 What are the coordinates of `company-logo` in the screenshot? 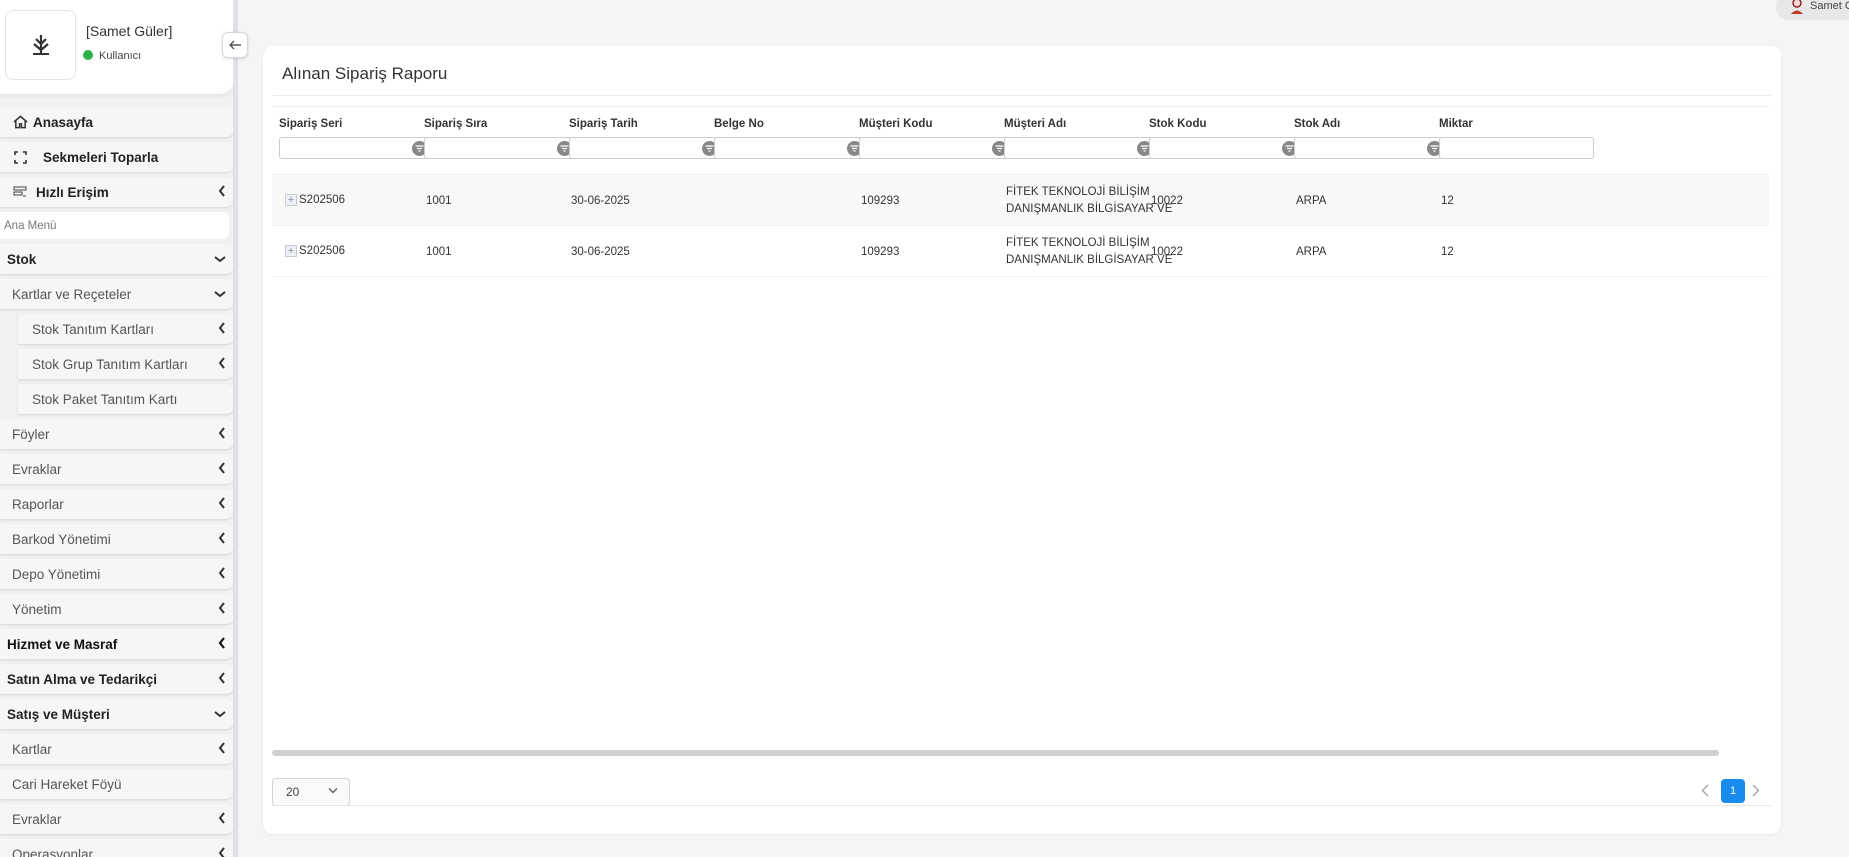 It's located at (40, 45).